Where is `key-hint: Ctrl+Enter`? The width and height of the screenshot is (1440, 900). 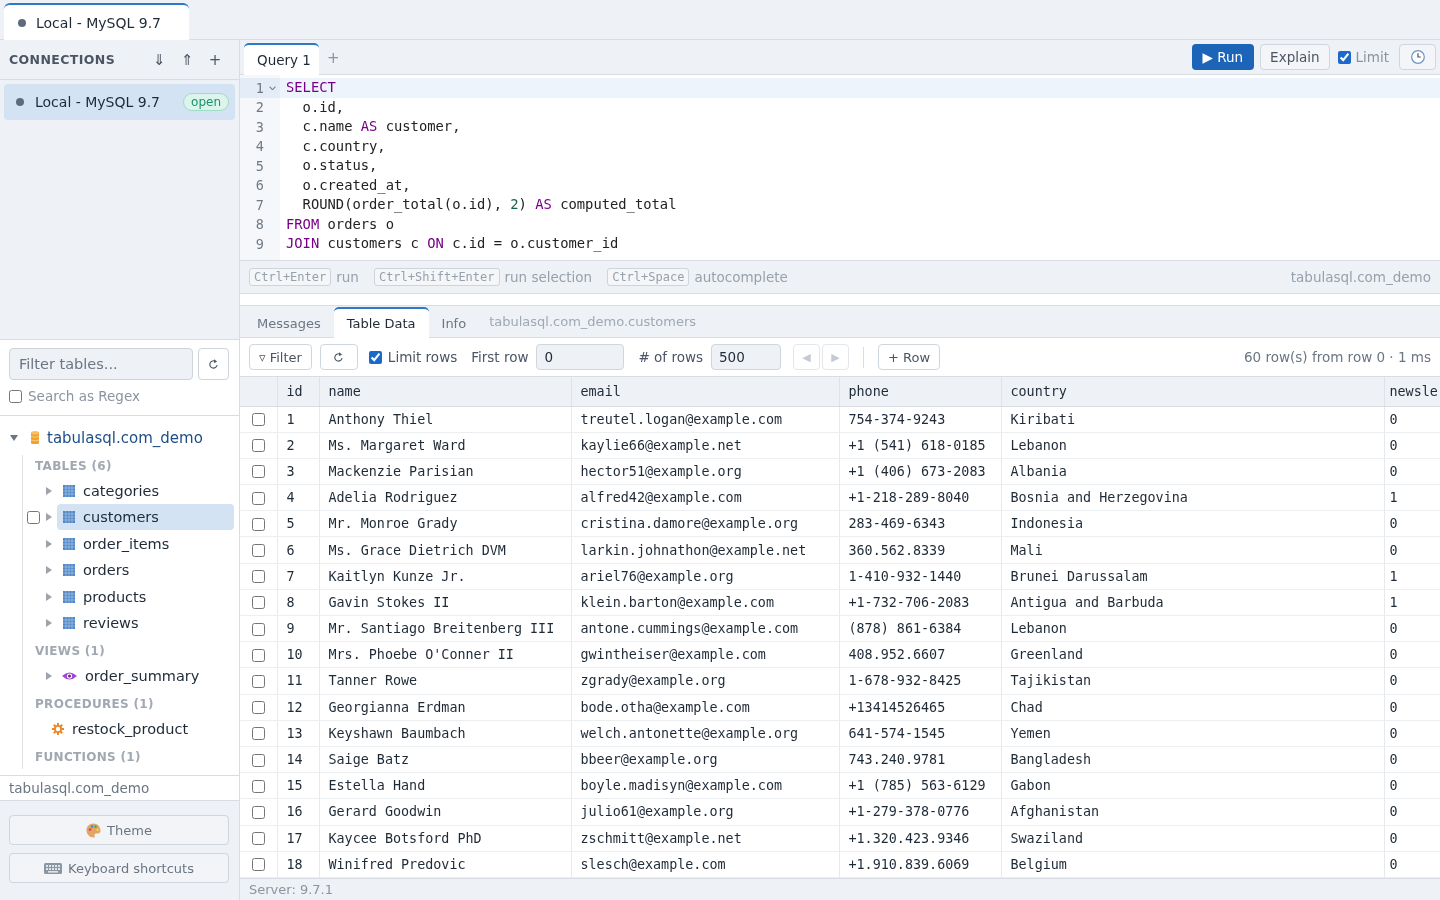
key-hint: Ctrl+Enter is located at coordinates (290, 277).